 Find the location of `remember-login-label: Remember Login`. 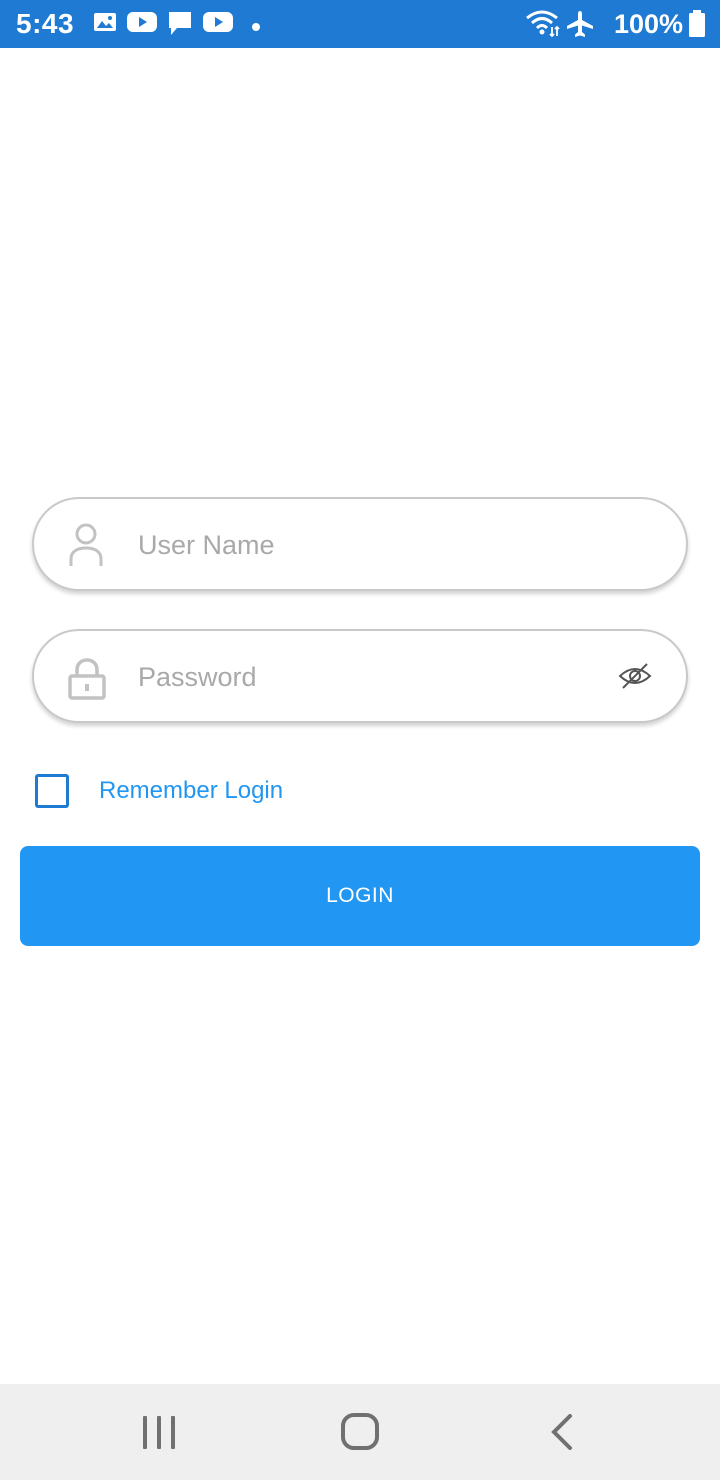

remember-login-label: Remember Login is located at coordinates (191, 791).